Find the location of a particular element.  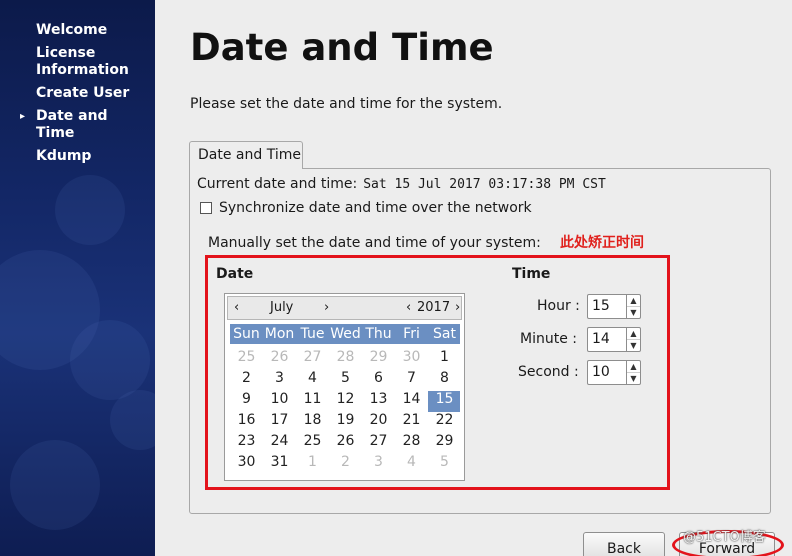

sidebar-step-welcome: Welcome is located at coordinates (55, 30).